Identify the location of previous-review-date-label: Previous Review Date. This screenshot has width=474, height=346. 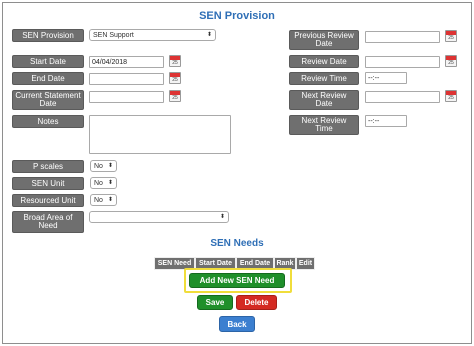
(324, 40).